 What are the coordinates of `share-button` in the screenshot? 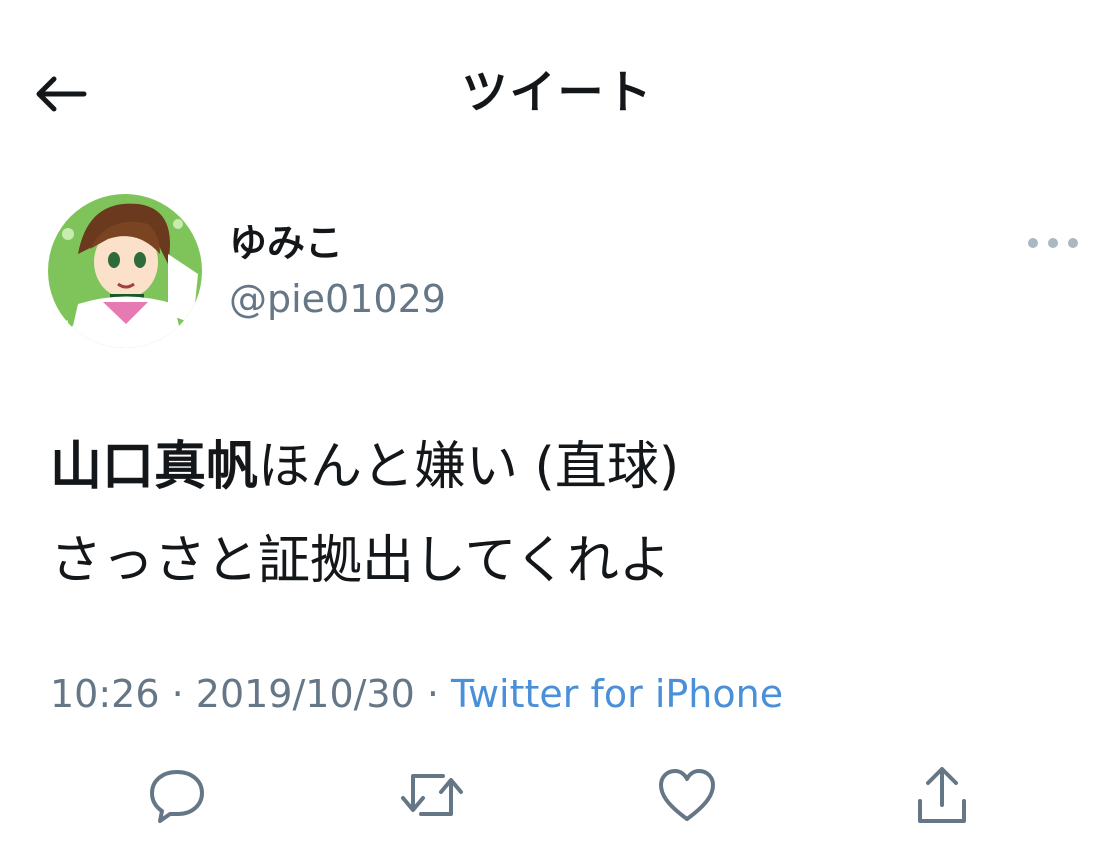 It's located at (942, 795).